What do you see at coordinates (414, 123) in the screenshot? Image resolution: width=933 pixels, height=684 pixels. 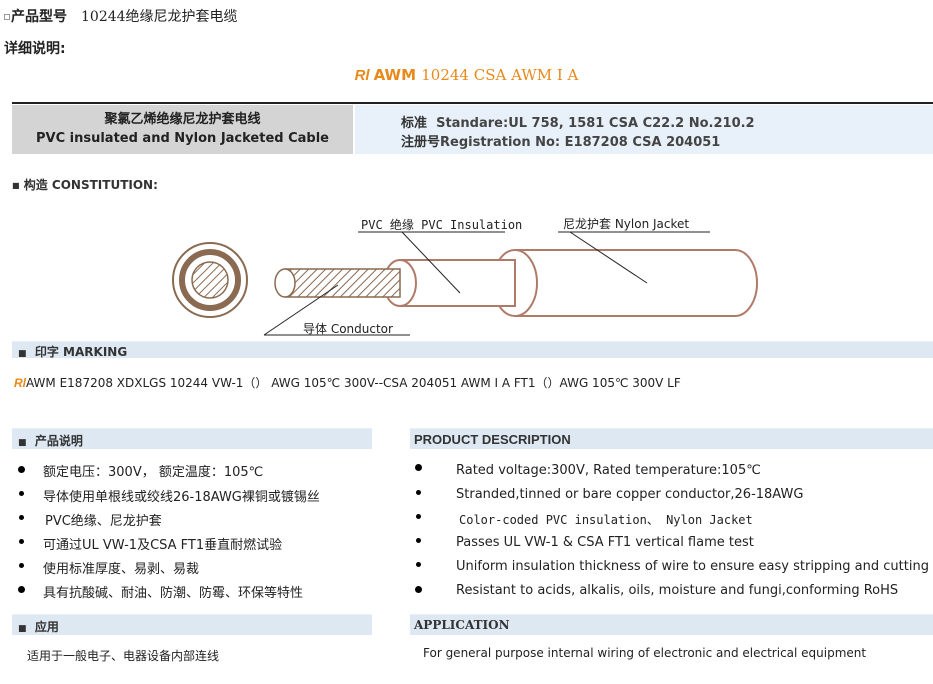 I see `standard-prefix: 标准` at bounding box center [414, 123].